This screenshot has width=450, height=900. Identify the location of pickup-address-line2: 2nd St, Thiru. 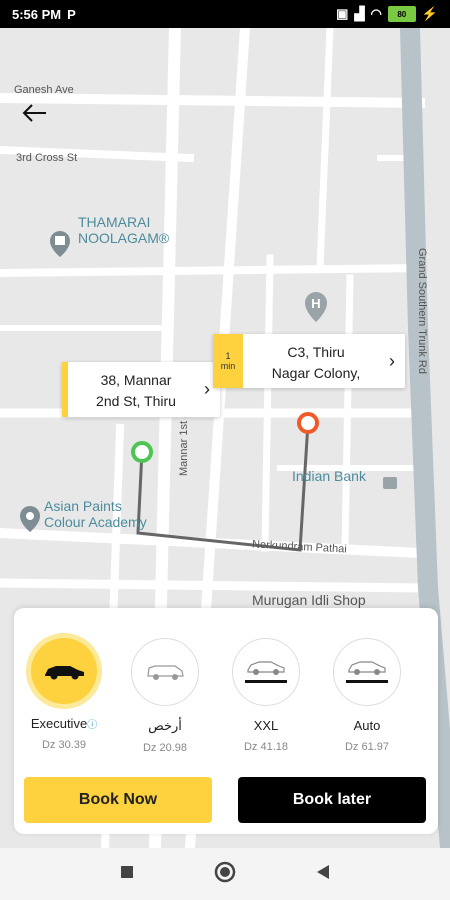
(136, 401).